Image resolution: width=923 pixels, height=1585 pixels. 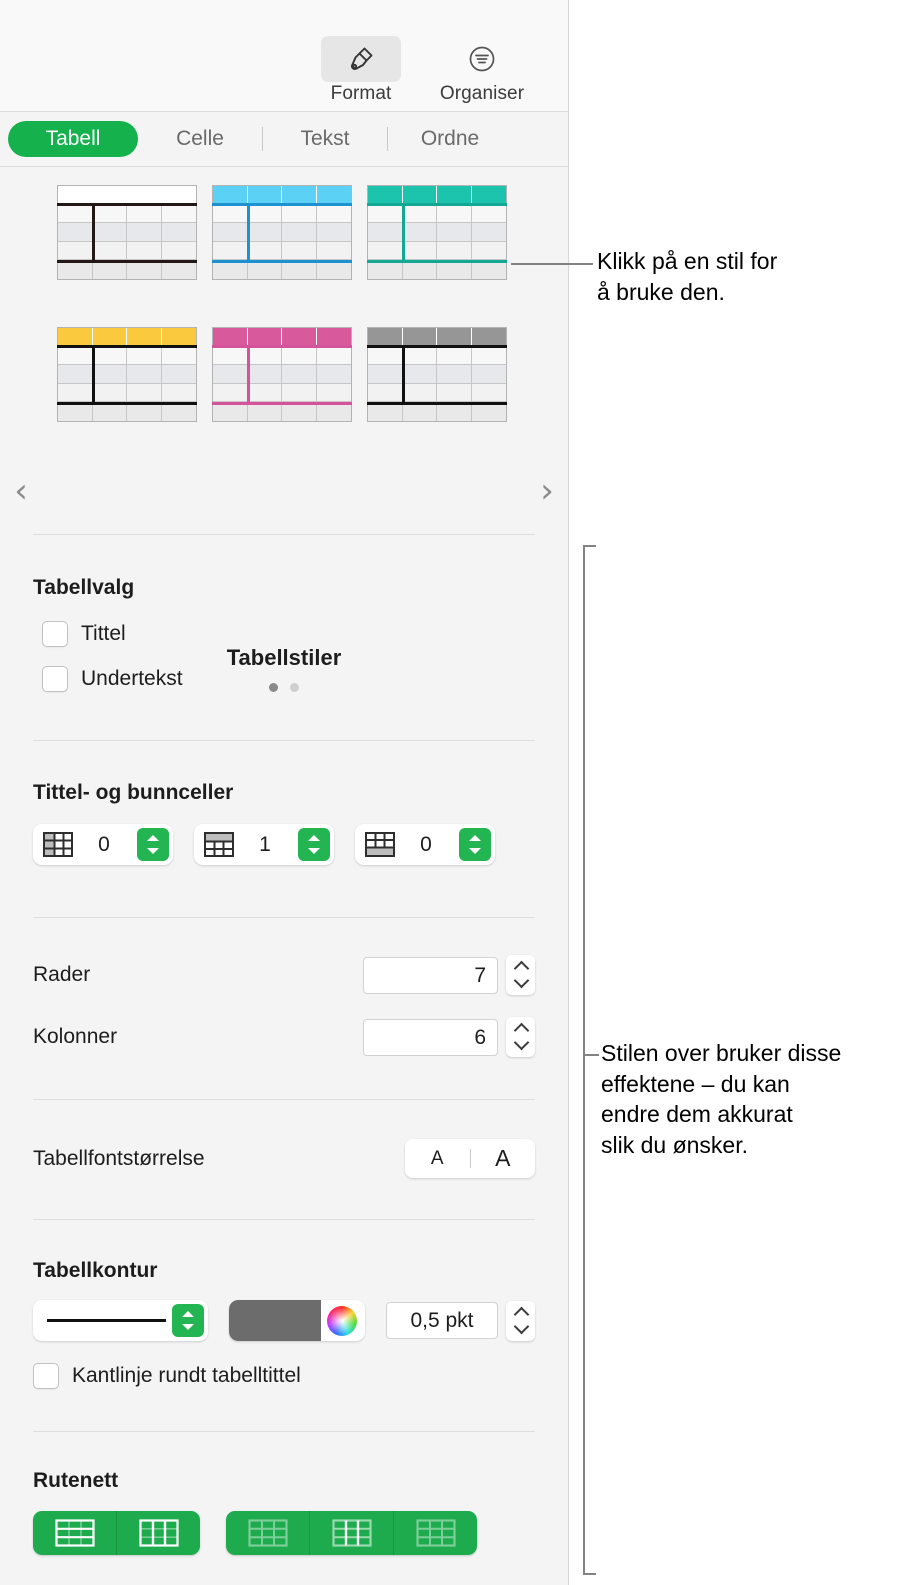 What do you see at coordinates (284, 688) in the screenshot?
I see `gallery-page-dots` at bounding box center [284, 688].